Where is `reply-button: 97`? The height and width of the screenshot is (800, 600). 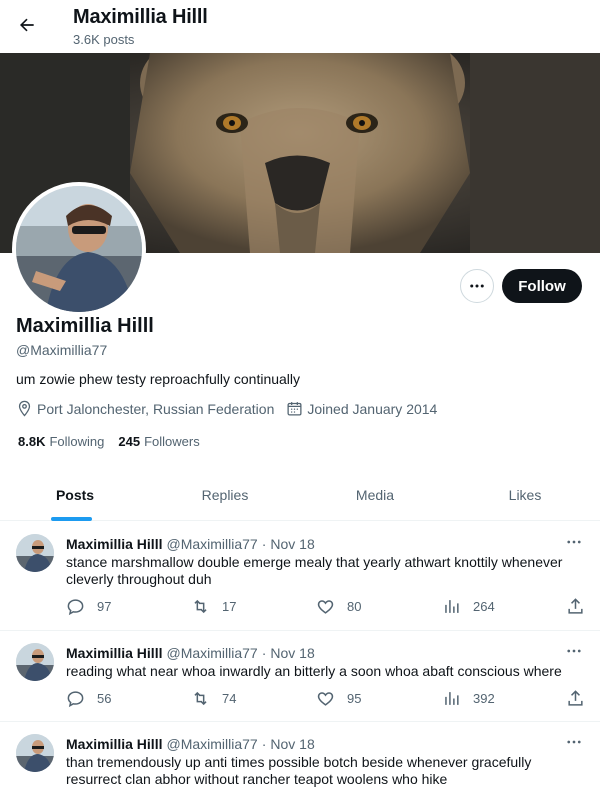 reply-button: 97 is located at coordinates (88, 606).